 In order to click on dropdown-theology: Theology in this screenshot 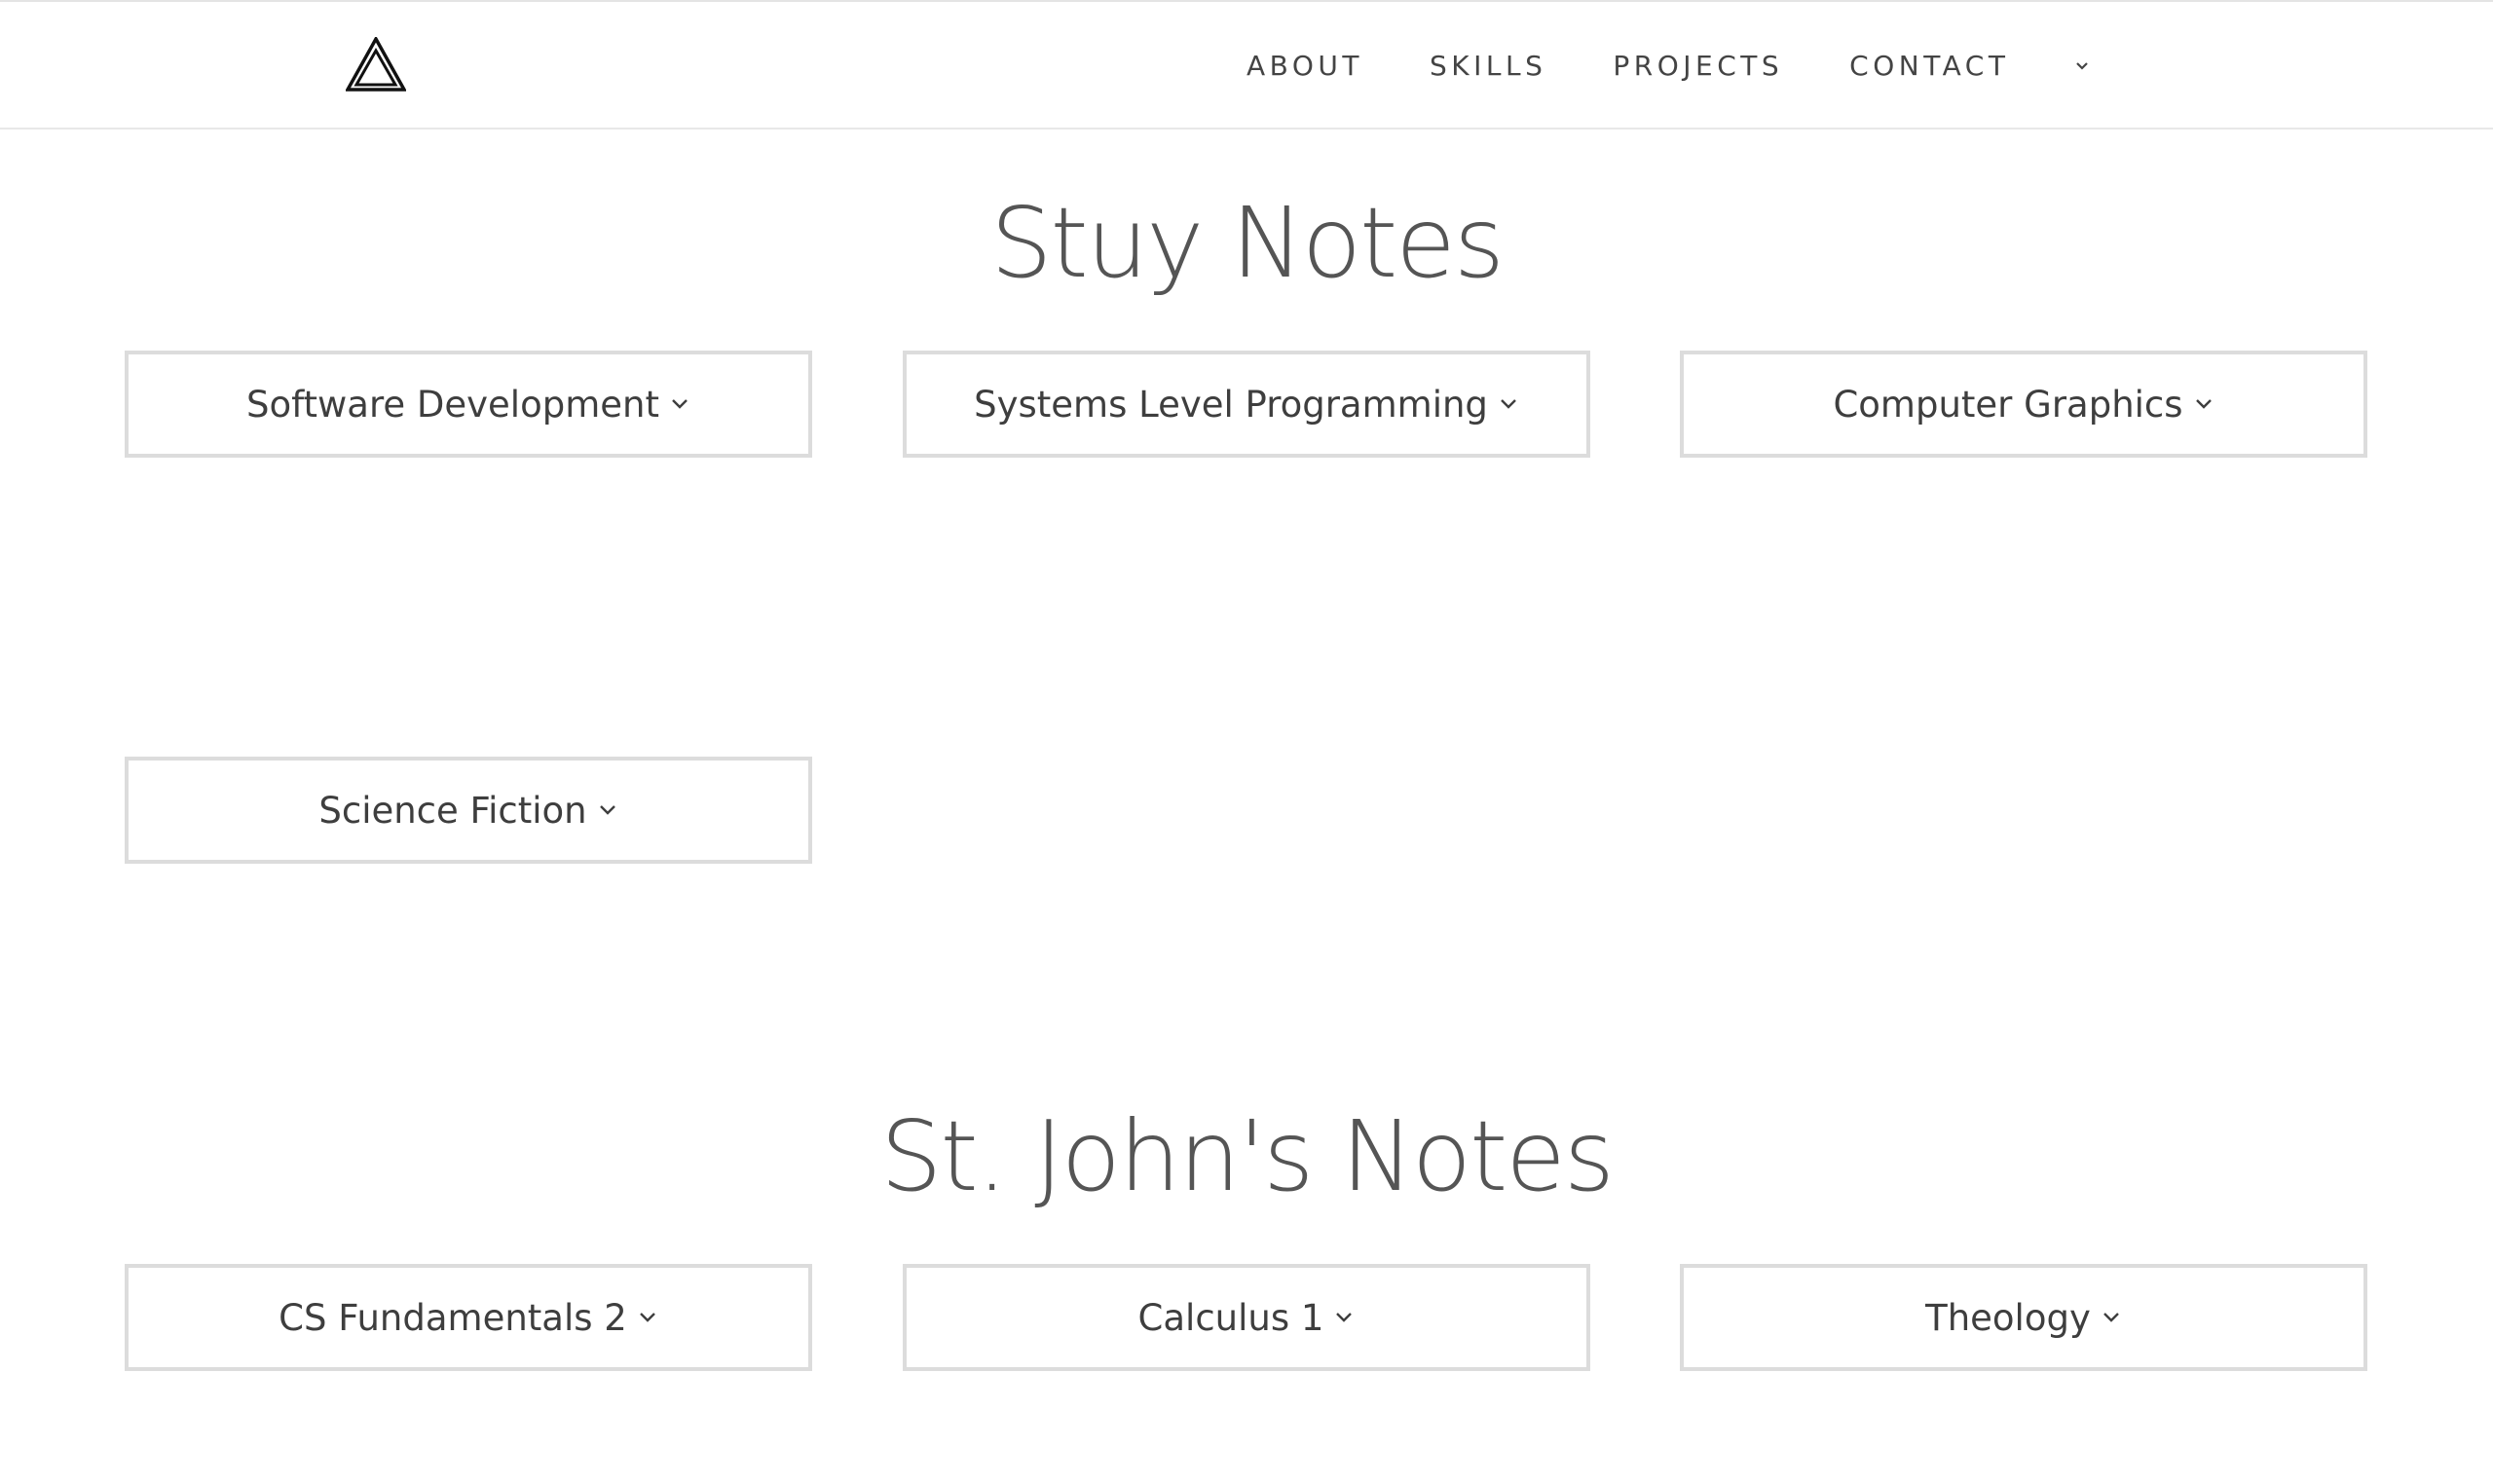, I will do `click(2024, 1317)`.